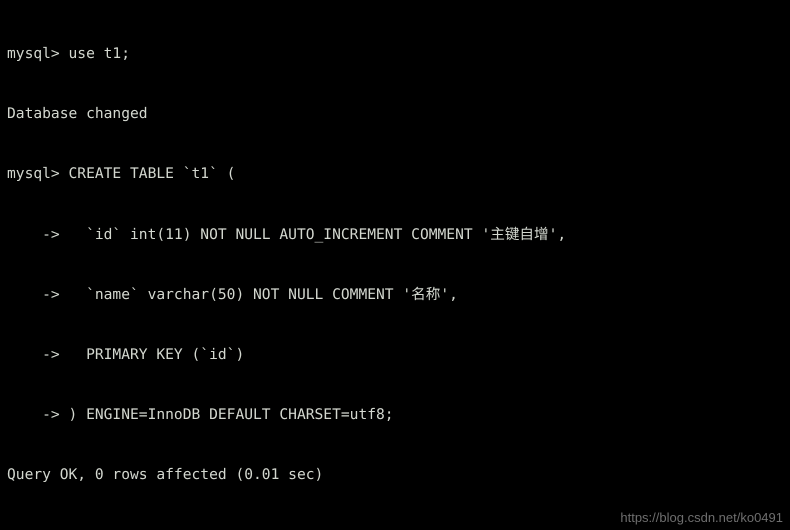  What do you see at coordinates (69, 54) in the screenshot?
I see `terminal-line: mysql> use t1;` at bounding box center [69, 54].